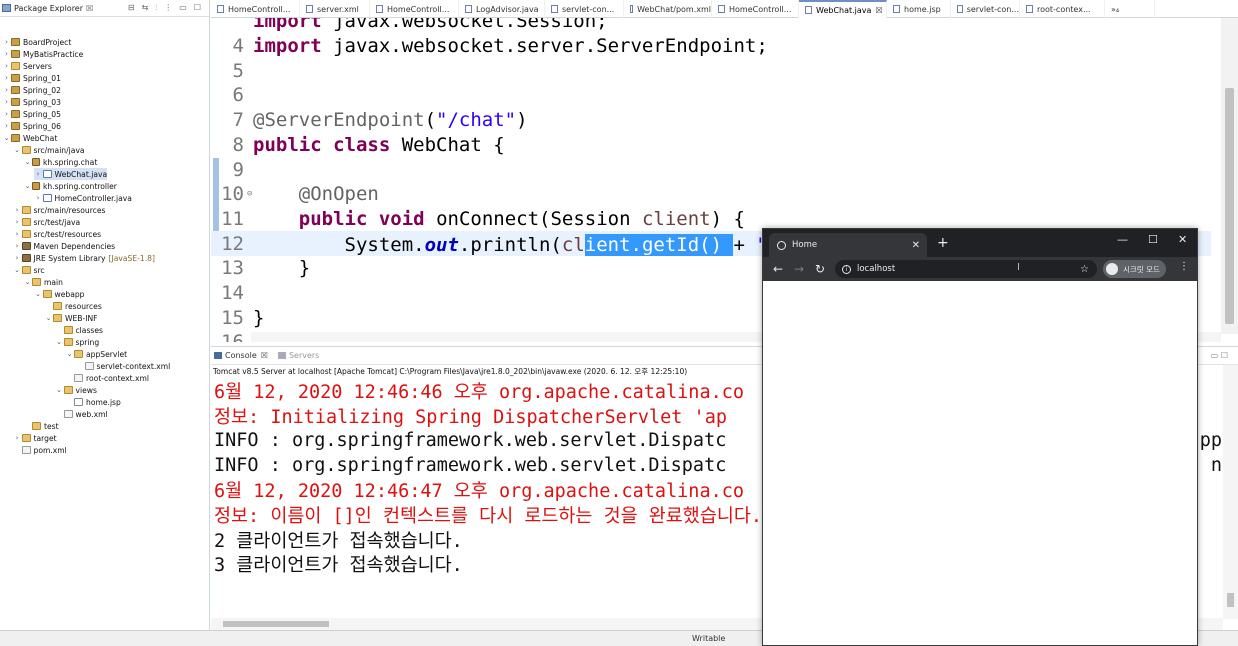 This screenshot has height=646, width=1238. I want to click on tree-item: resources, so click(73, 306).